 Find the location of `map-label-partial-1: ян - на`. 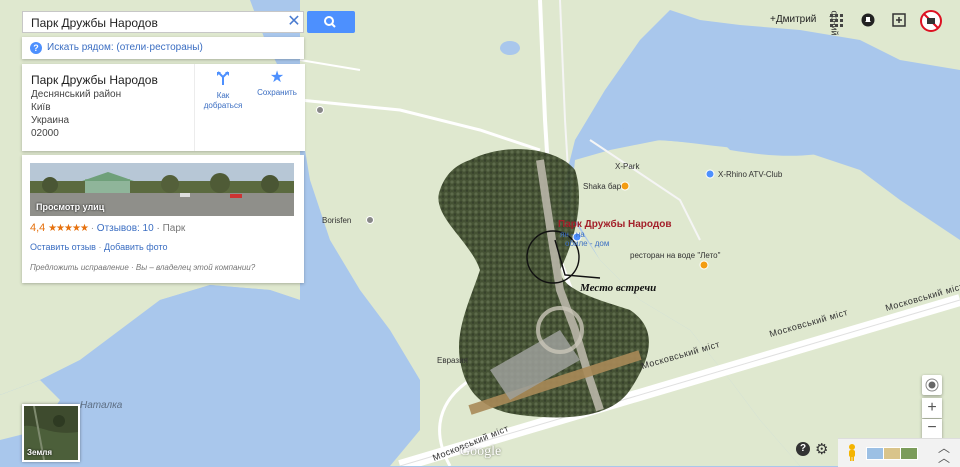

map-label-partial-1: ян - на is located at coordinates (572, 234).